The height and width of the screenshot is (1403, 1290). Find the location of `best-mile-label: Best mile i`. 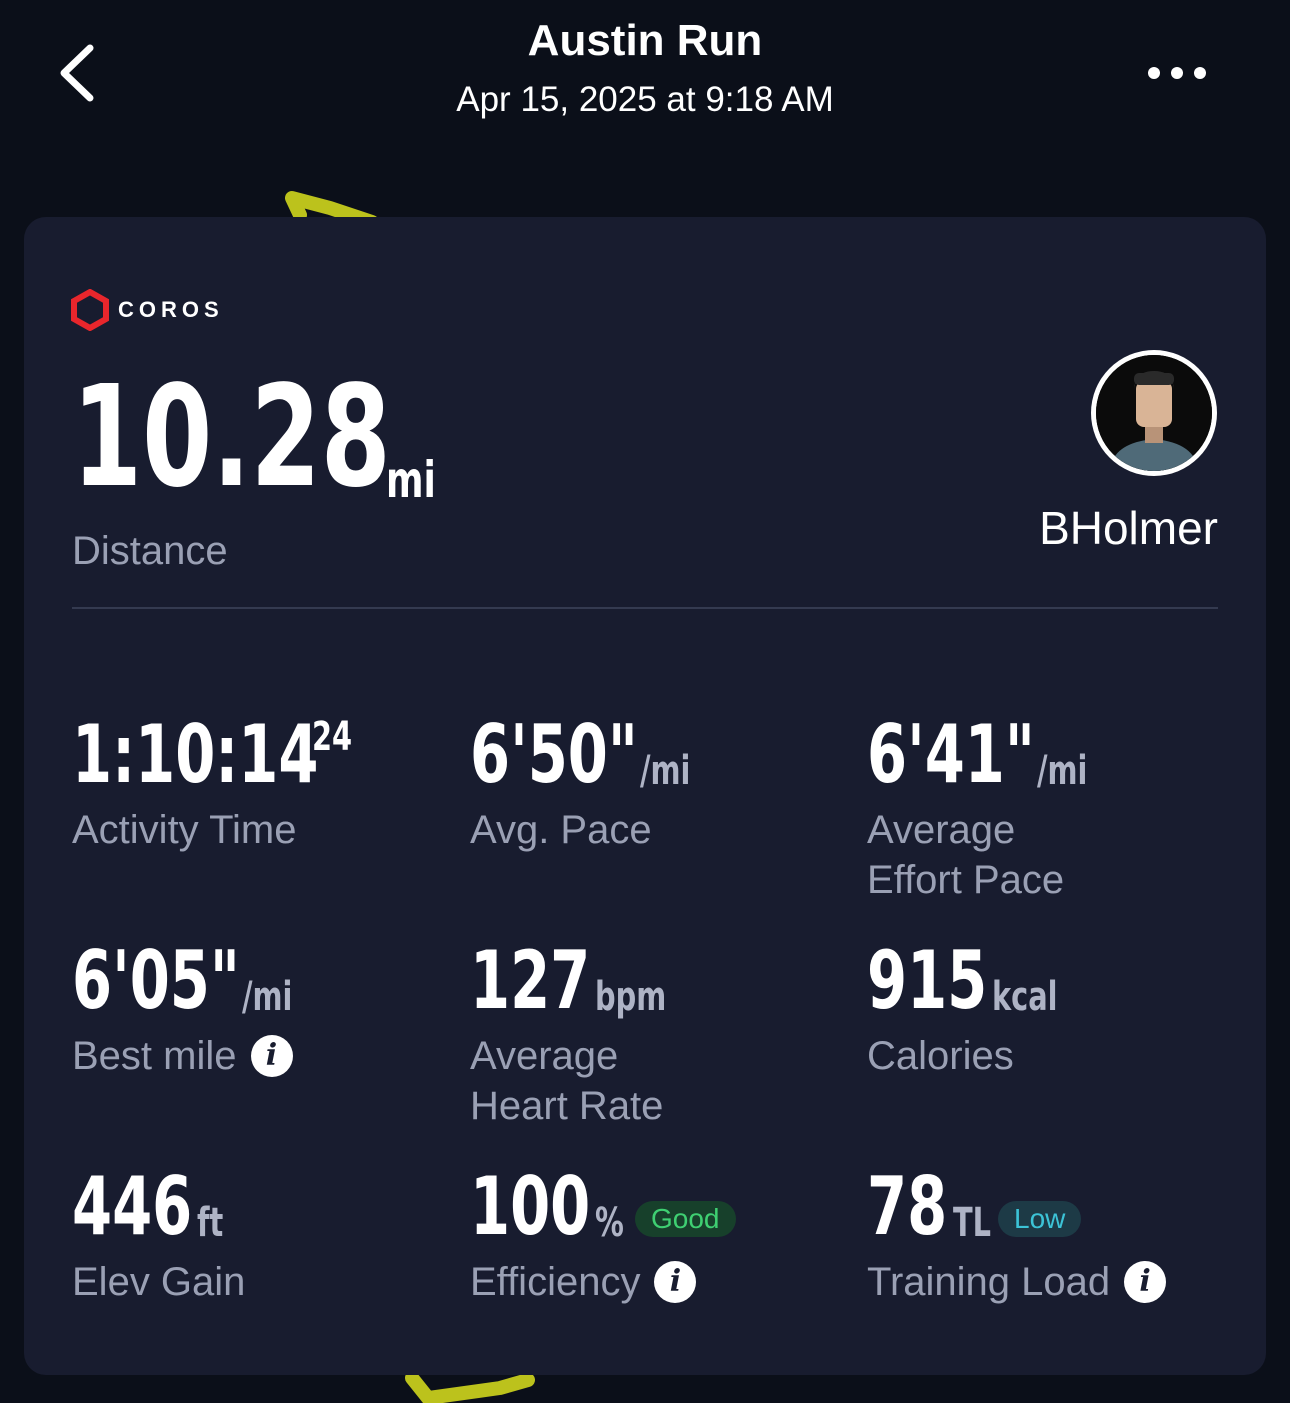

best-mile-label: Best mile i is located at coordinates (182, 1056).